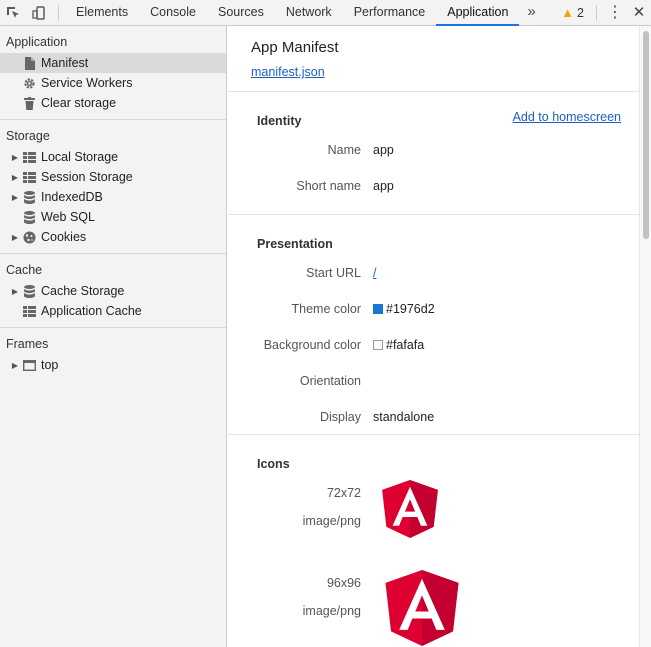 This screenshot has width=651, height=647. What do you see at coordinates (113, 237) in the screenshot?
I see `sidebar-item-cookies: ▶ Cookies` at bounding box center [113, 237].